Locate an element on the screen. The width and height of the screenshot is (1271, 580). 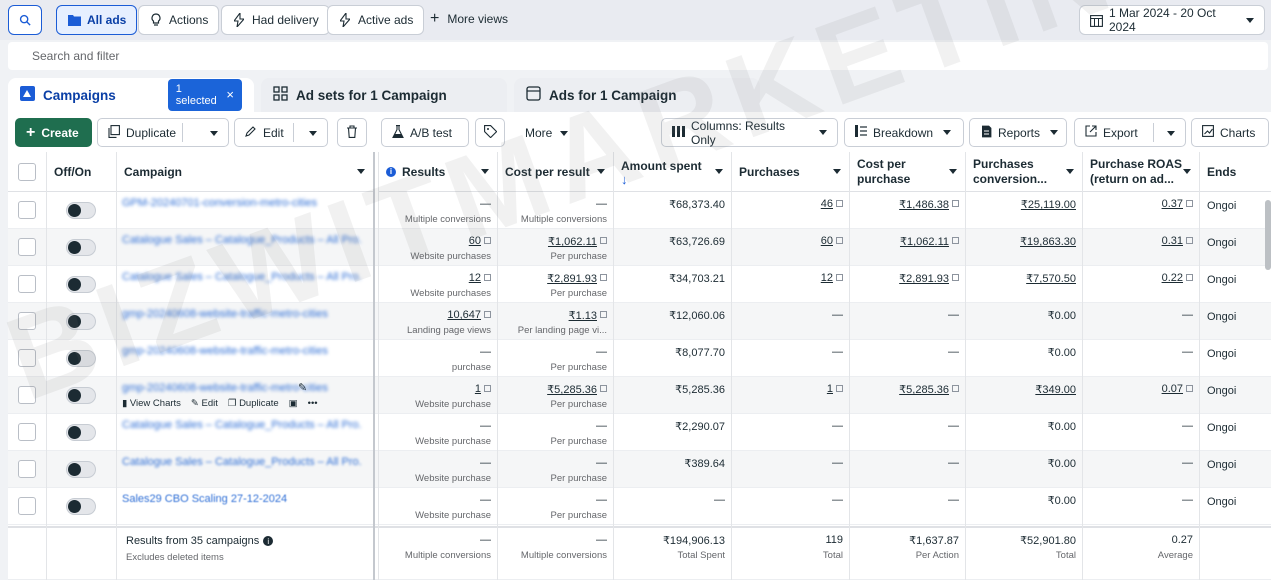
header-off-on: Off/On is located at coordinates (81, 172).